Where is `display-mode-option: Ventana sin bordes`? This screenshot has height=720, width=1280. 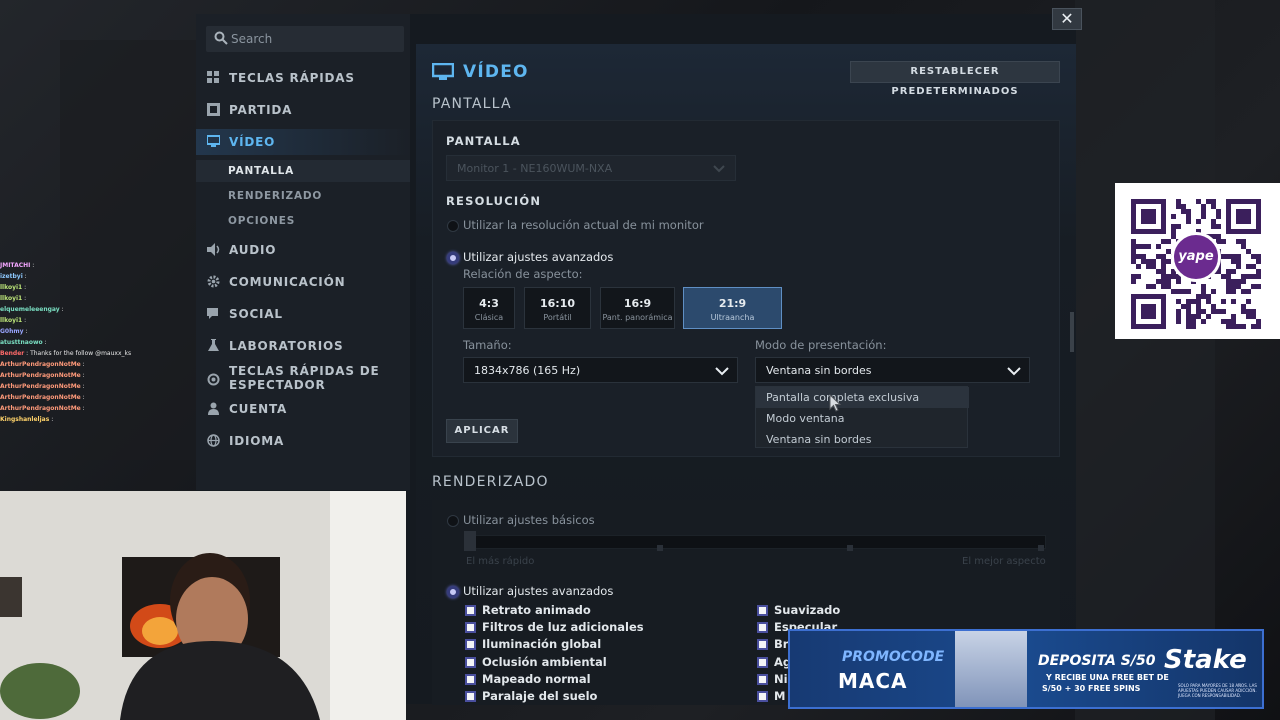
display-mode-option: Ventana sin bordes is located at coordinates (862, 439).